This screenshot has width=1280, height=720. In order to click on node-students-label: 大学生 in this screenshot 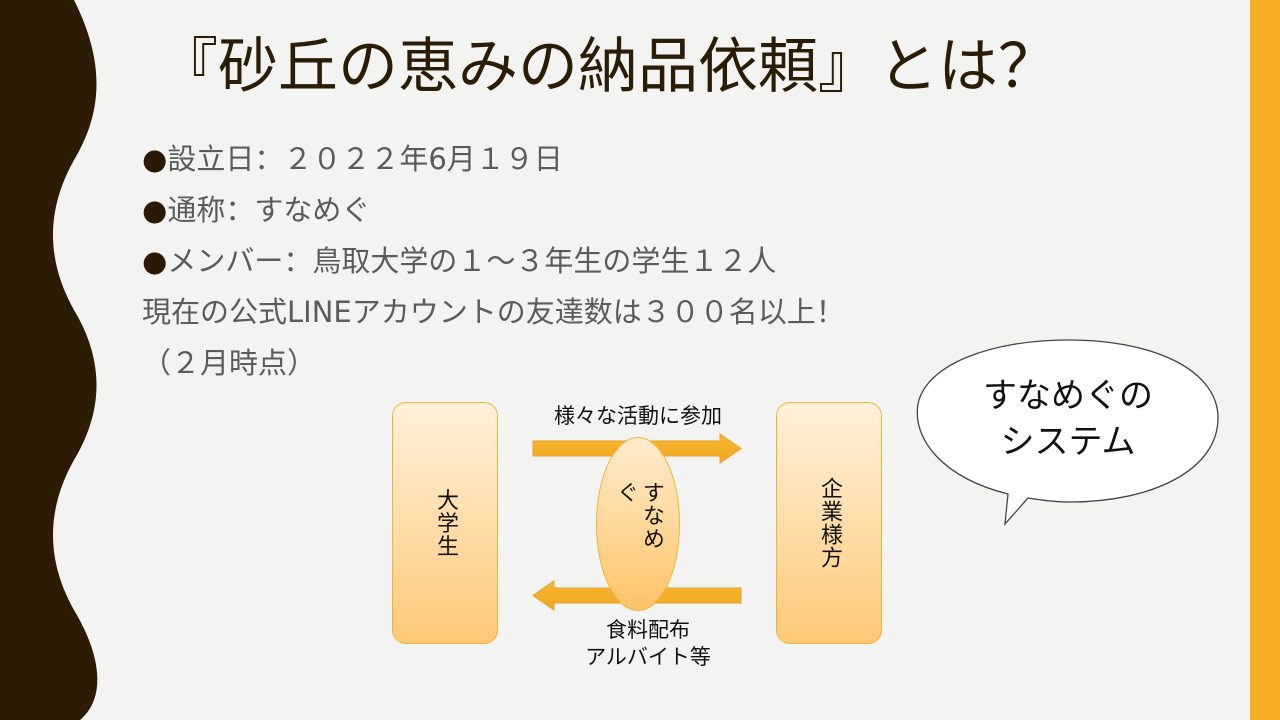, I will do `click(445, 523)`.